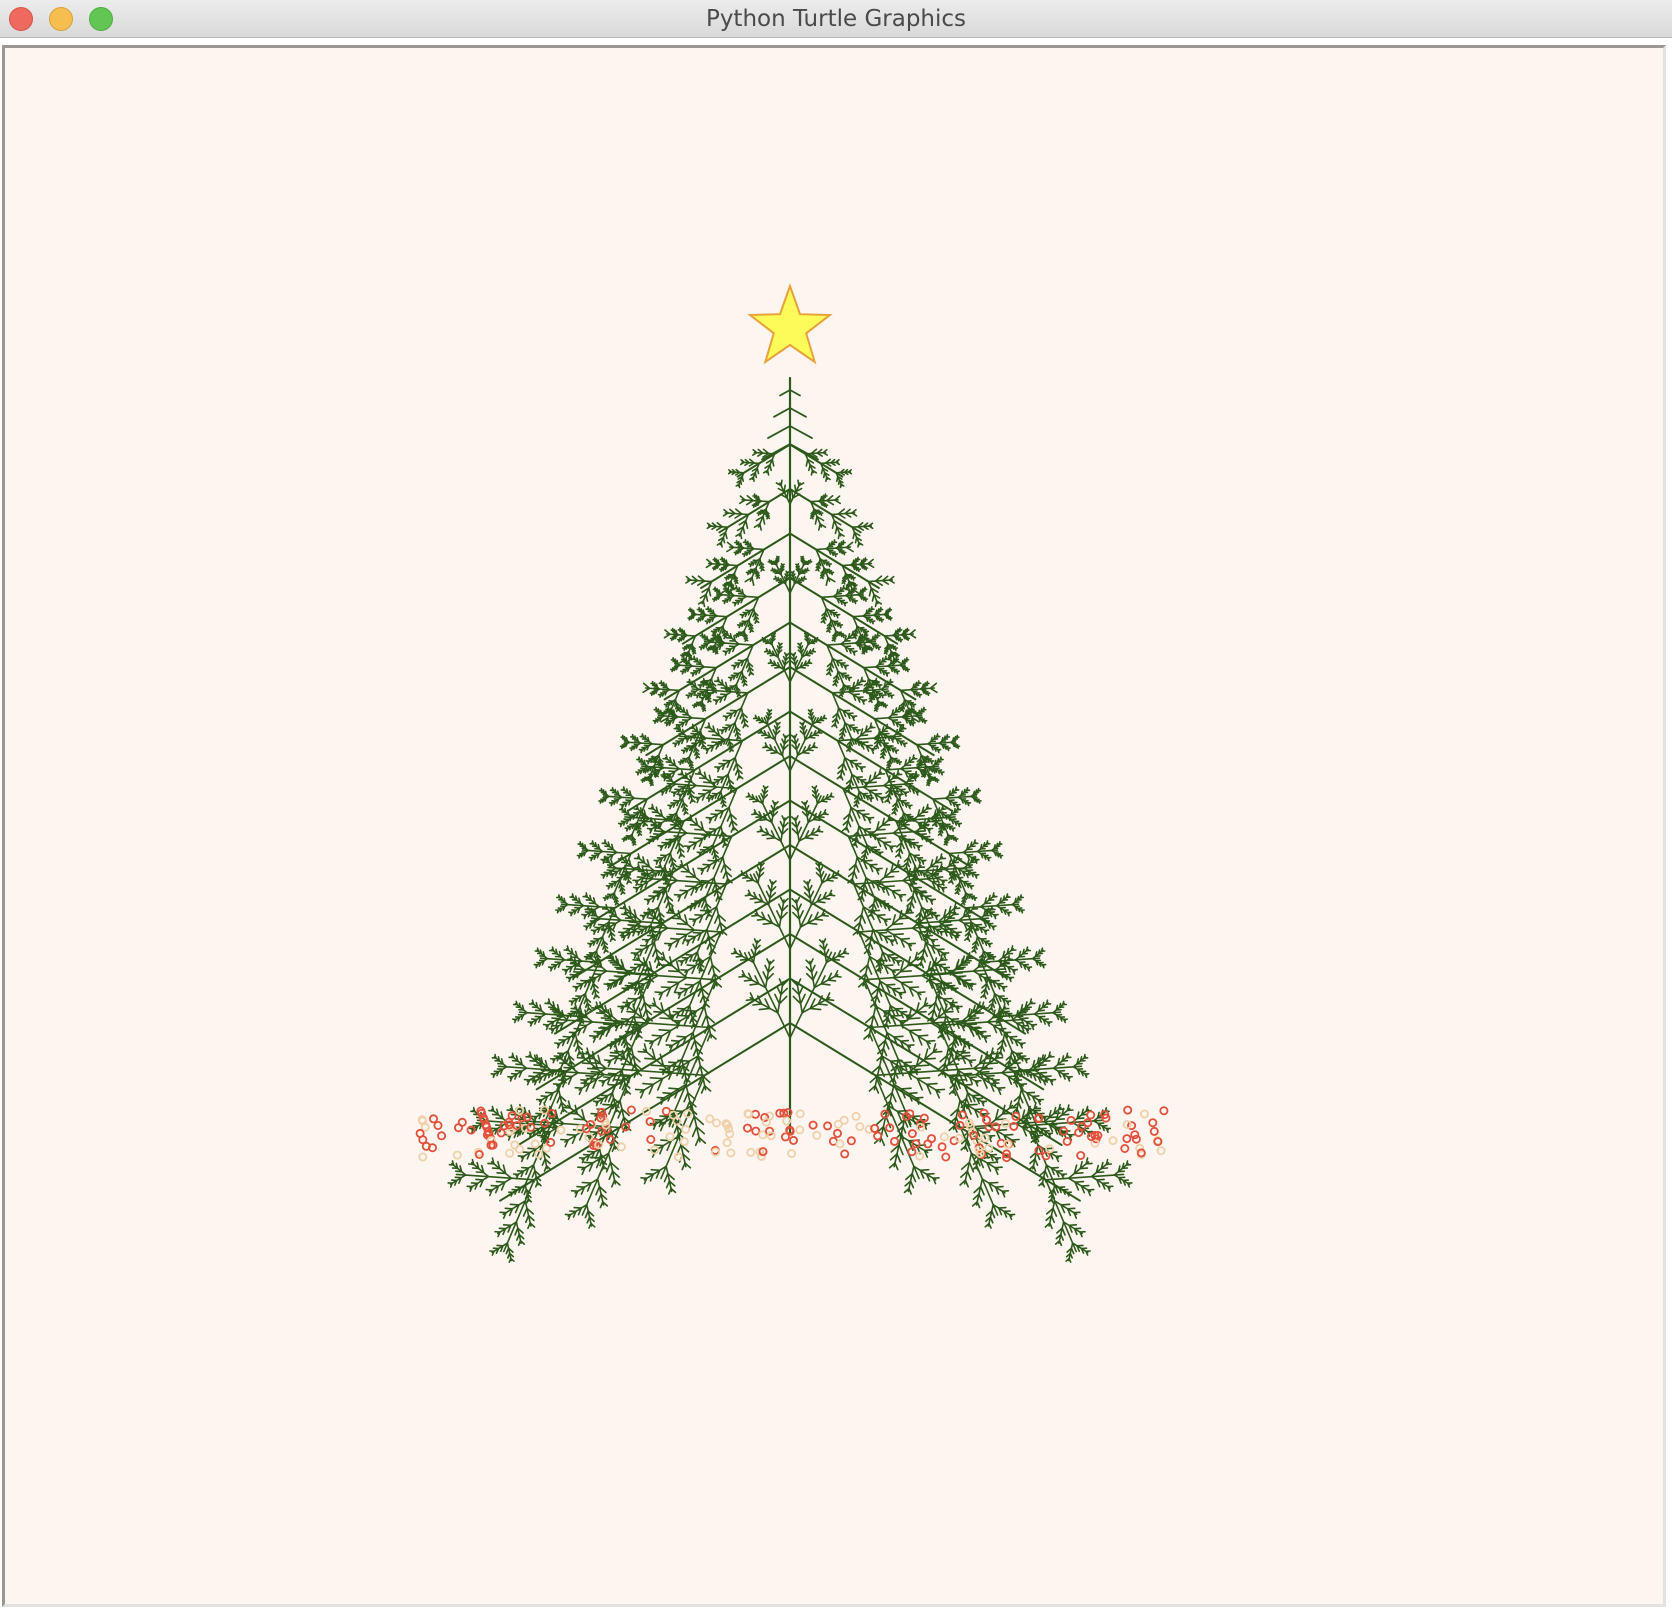 The height and width of the screenshot is (1614, 1672). Describe the element at coordinates (790, 324) in the screenshot. I see `star-icon` at that location.